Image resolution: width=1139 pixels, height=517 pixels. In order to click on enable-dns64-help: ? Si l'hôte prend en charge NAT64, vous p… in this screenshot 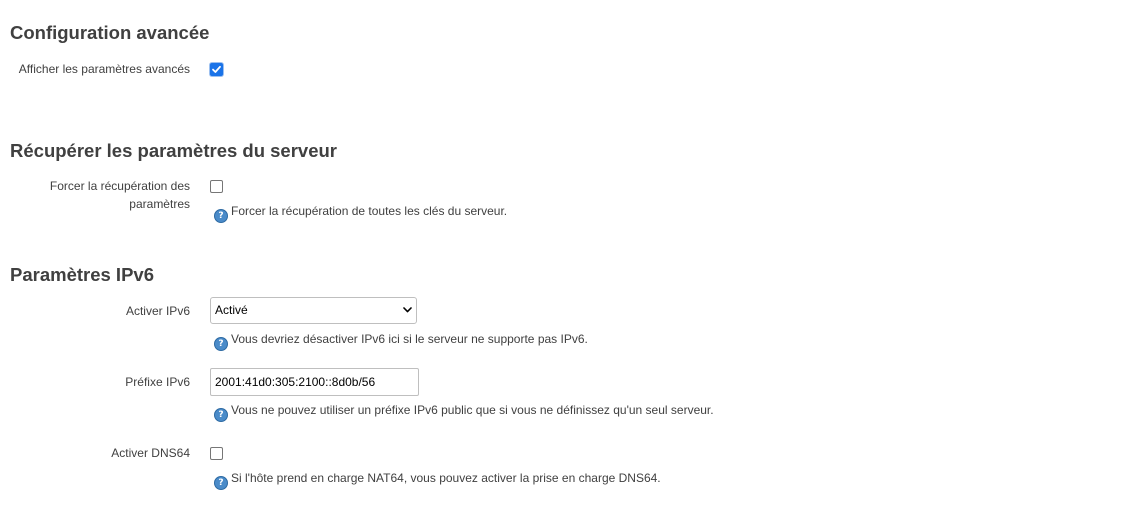, I will do `click(437, 480)`.